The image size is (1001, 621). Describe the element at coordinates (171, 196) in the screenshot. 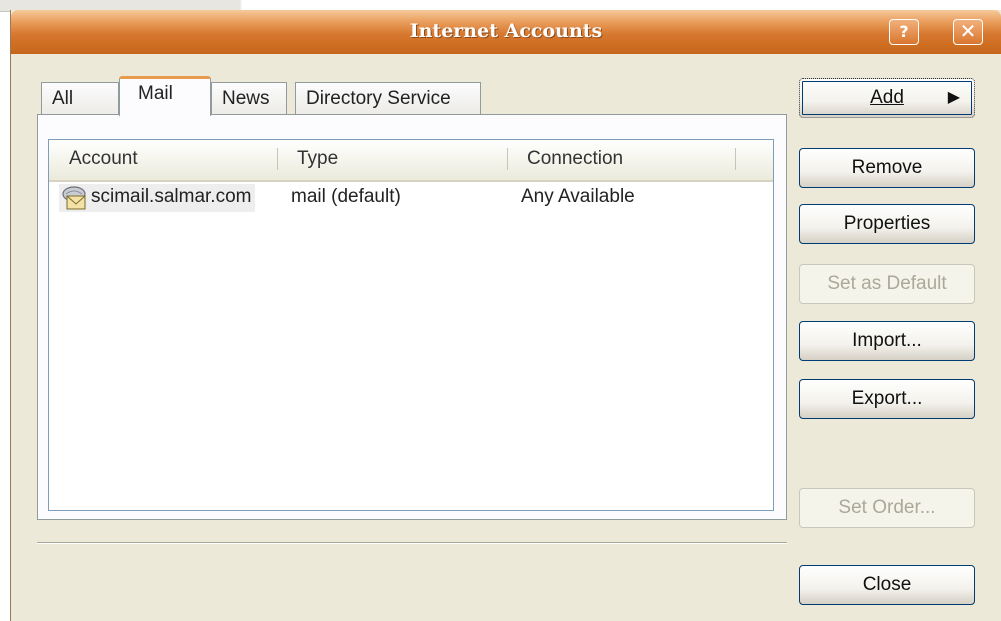

I see `account-name: scimail.salmar.com` at that location.